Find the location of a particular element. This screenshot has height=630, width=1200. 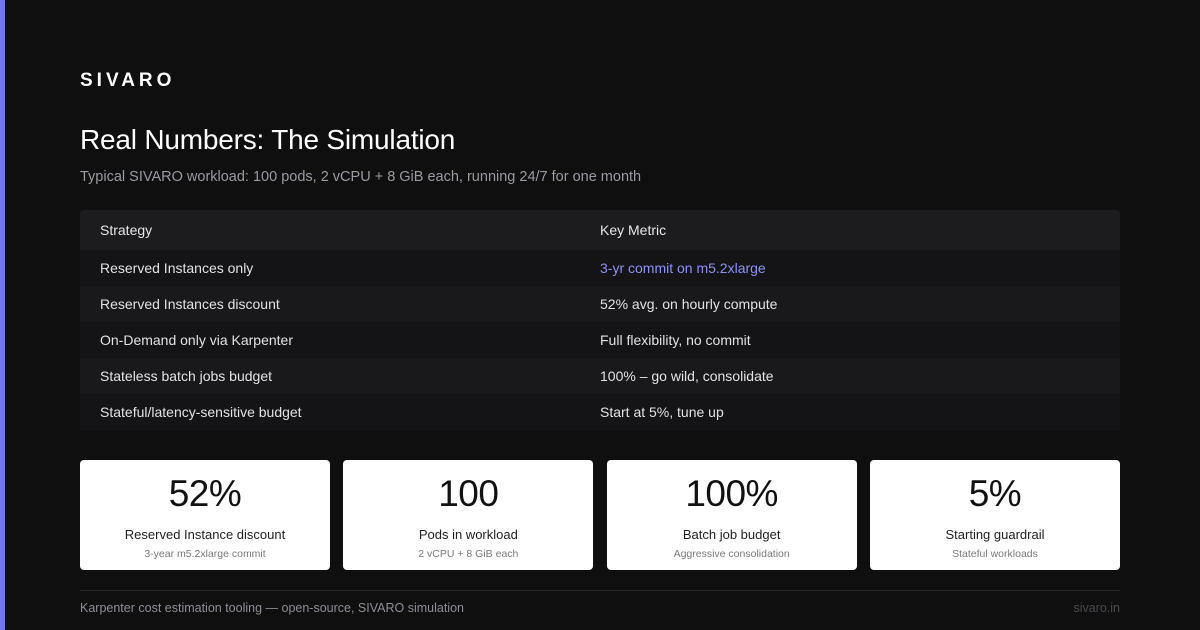

stat-label: Starting guardrail is located at coordinates (995, 534).